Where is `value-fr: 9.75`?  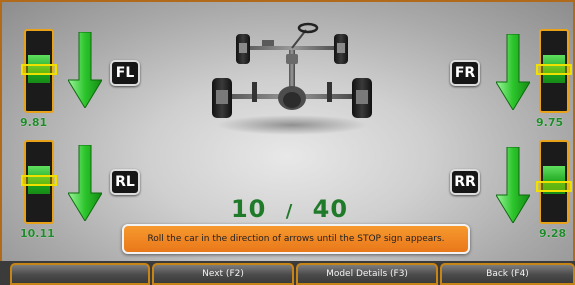
value-fr: 9.75 is located at coordinates (550, 122).